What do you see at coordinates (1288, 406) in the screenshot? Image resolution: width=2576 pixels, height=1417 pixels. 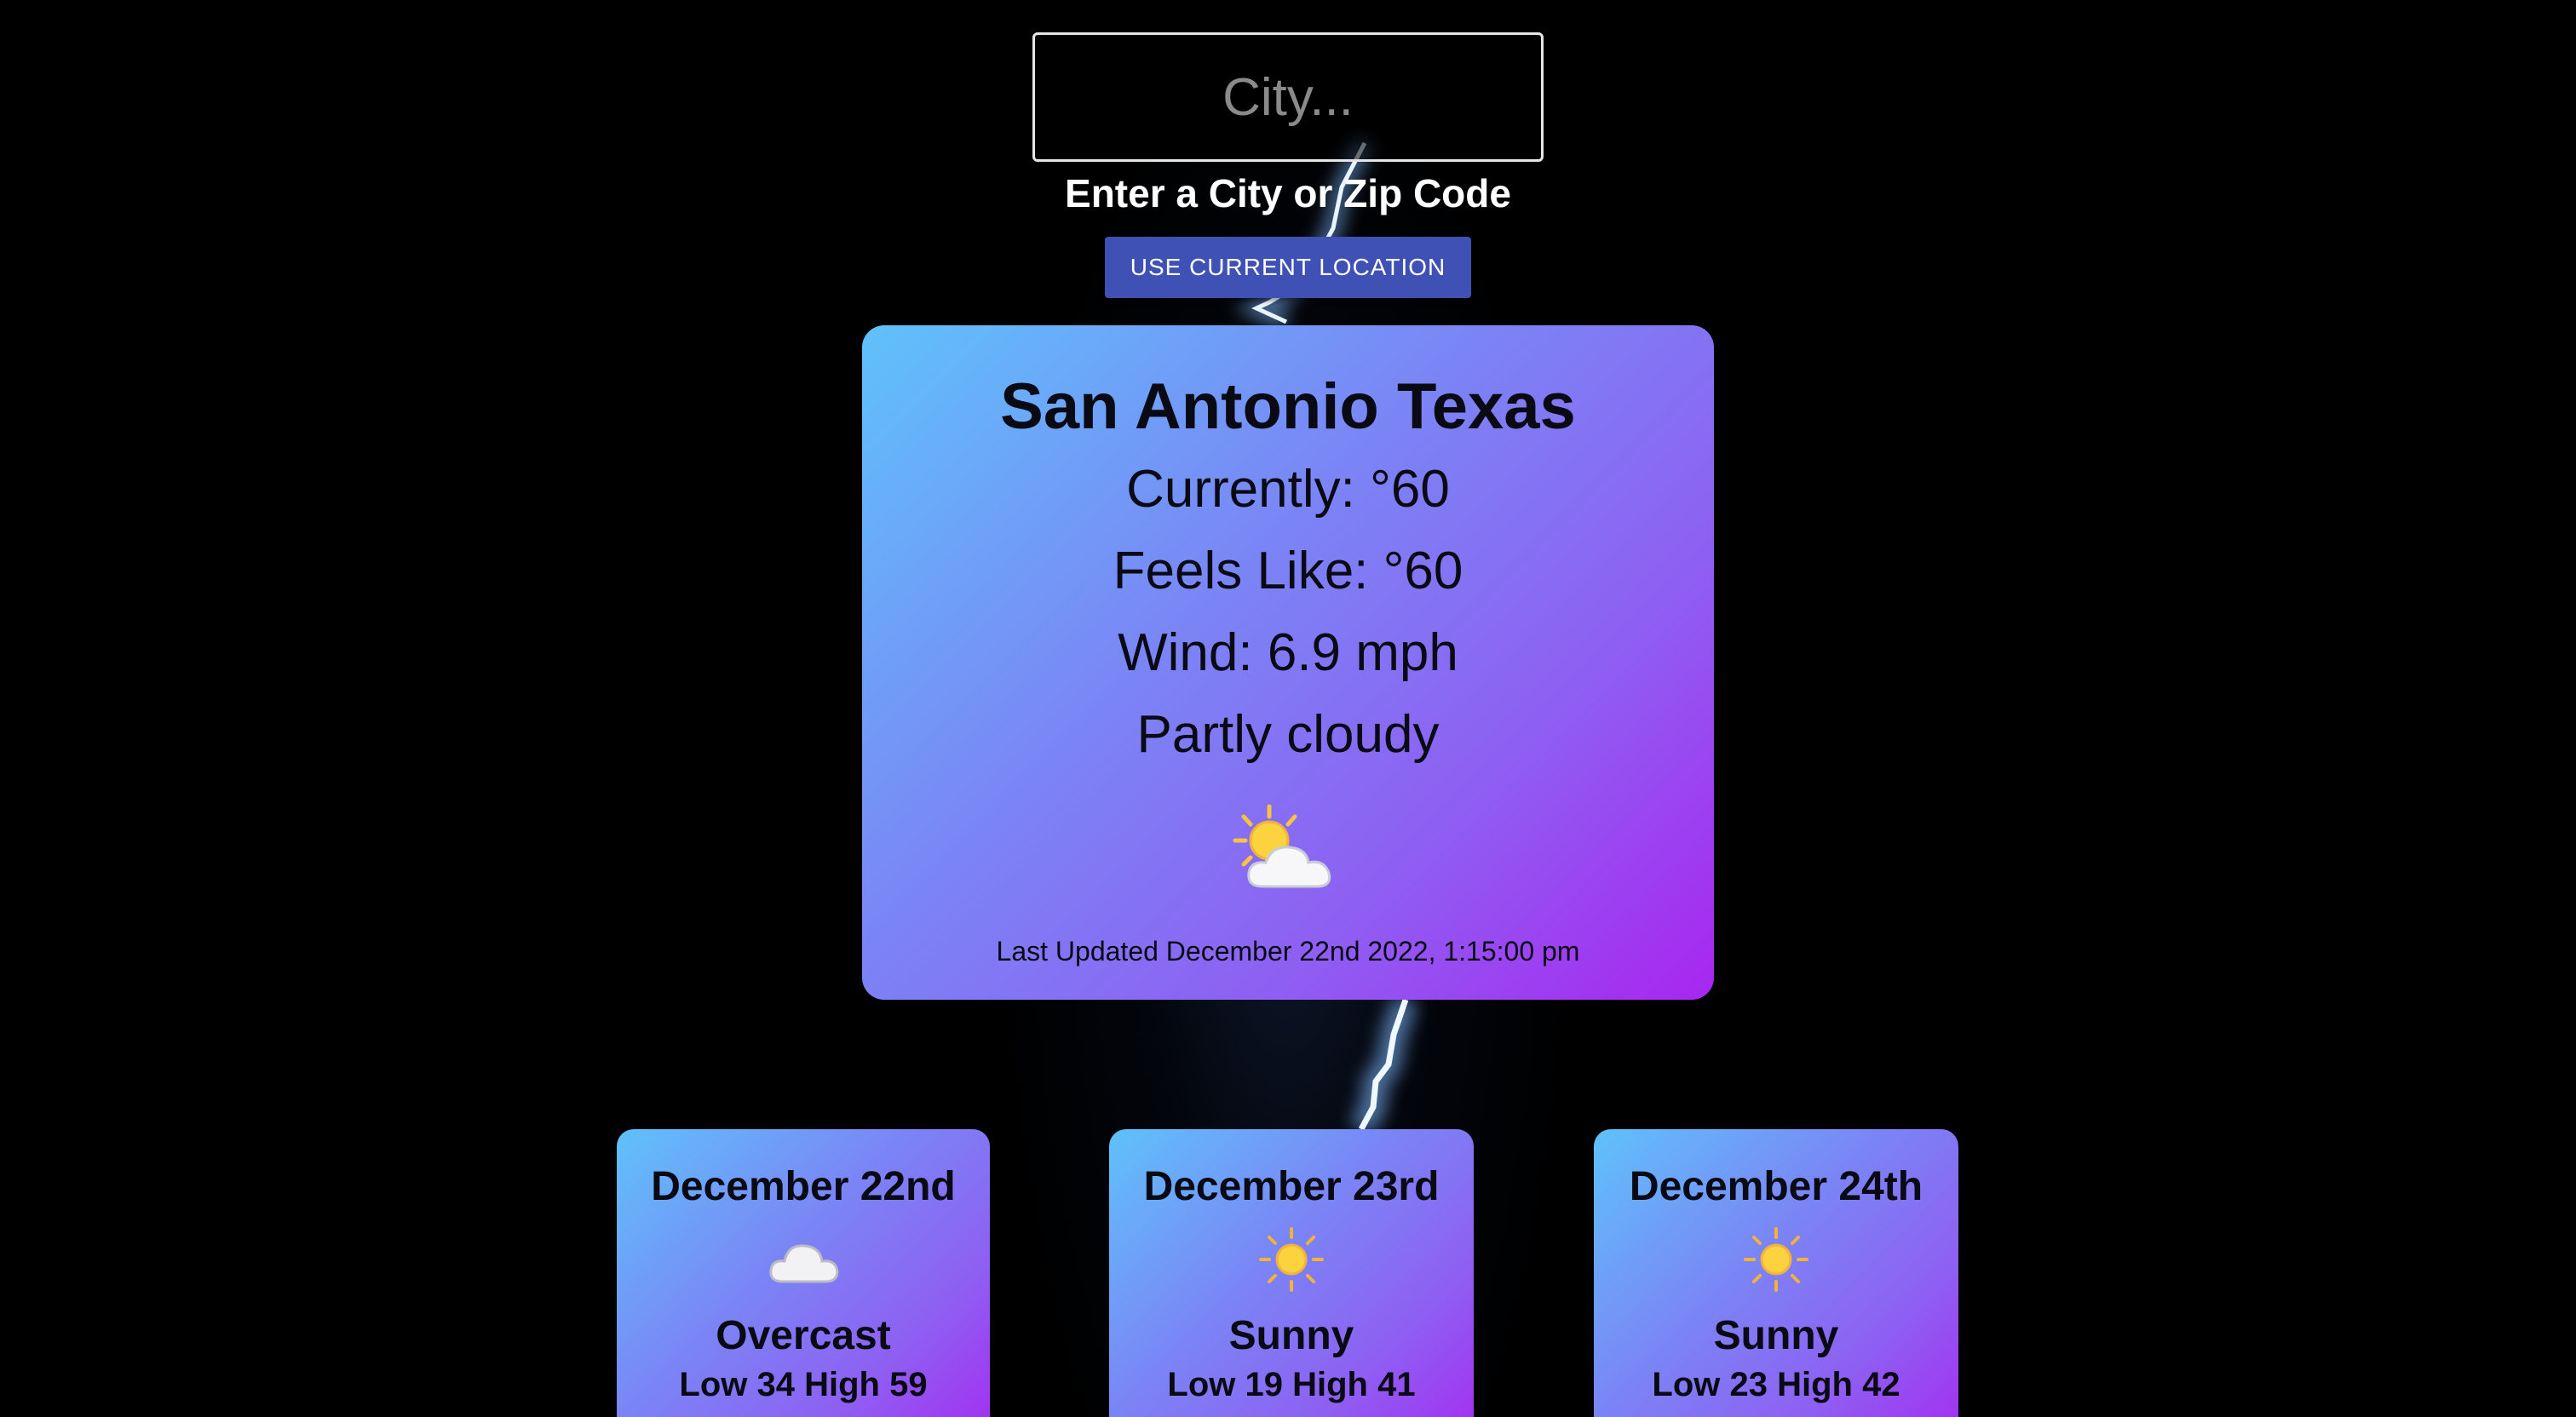 I see `city-name: San Antonio Texas` at bounding box center [1288, 406].